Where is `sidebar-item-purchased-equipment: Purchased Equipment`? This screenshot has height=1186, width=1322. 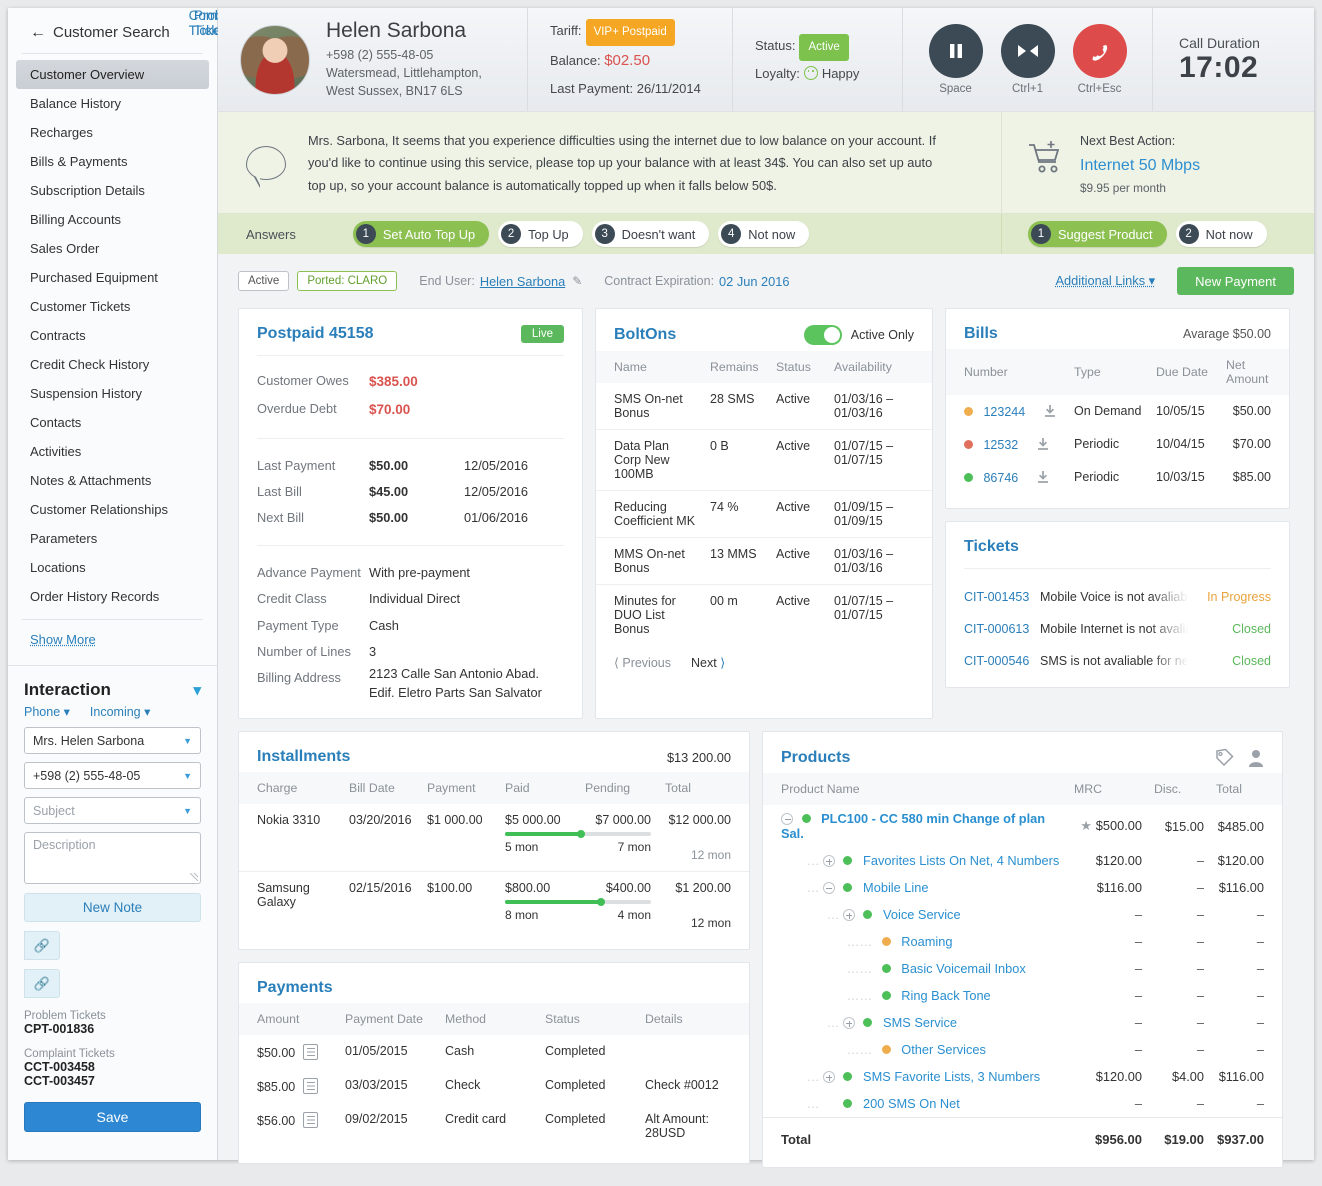 sidebar-item-purchased-equipment: Purchased Equipment is located at coordinates (112, 277).